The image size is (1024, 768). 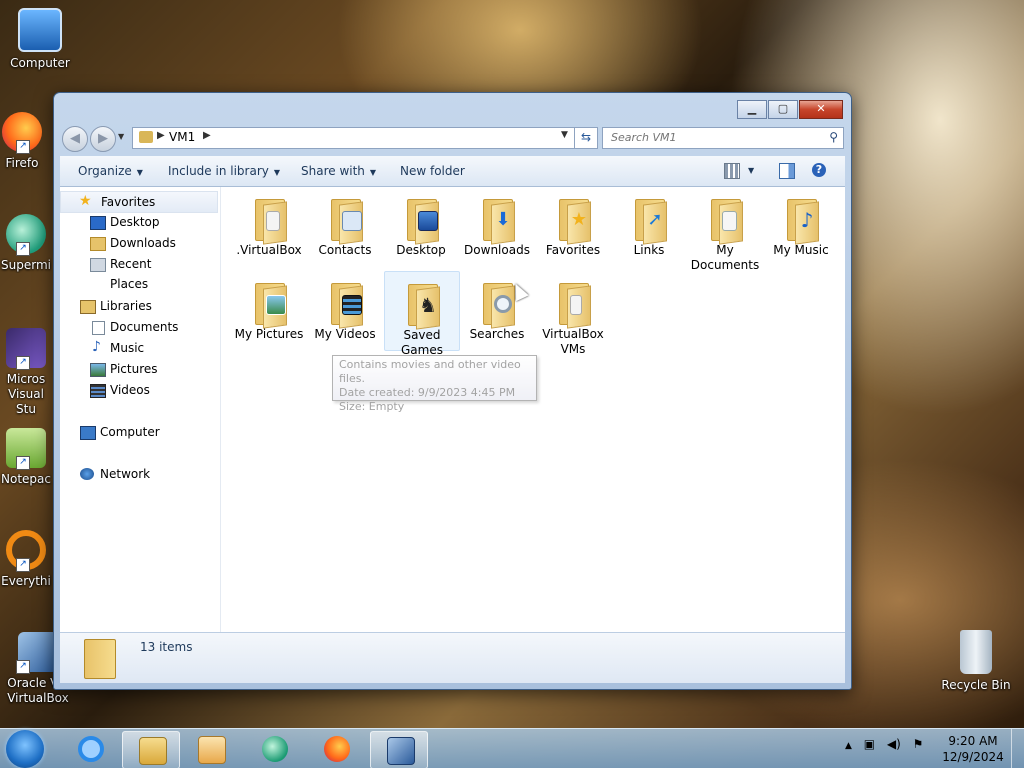 I want to click on clock-time: 9:20 AM, so click(x=973, y=741).